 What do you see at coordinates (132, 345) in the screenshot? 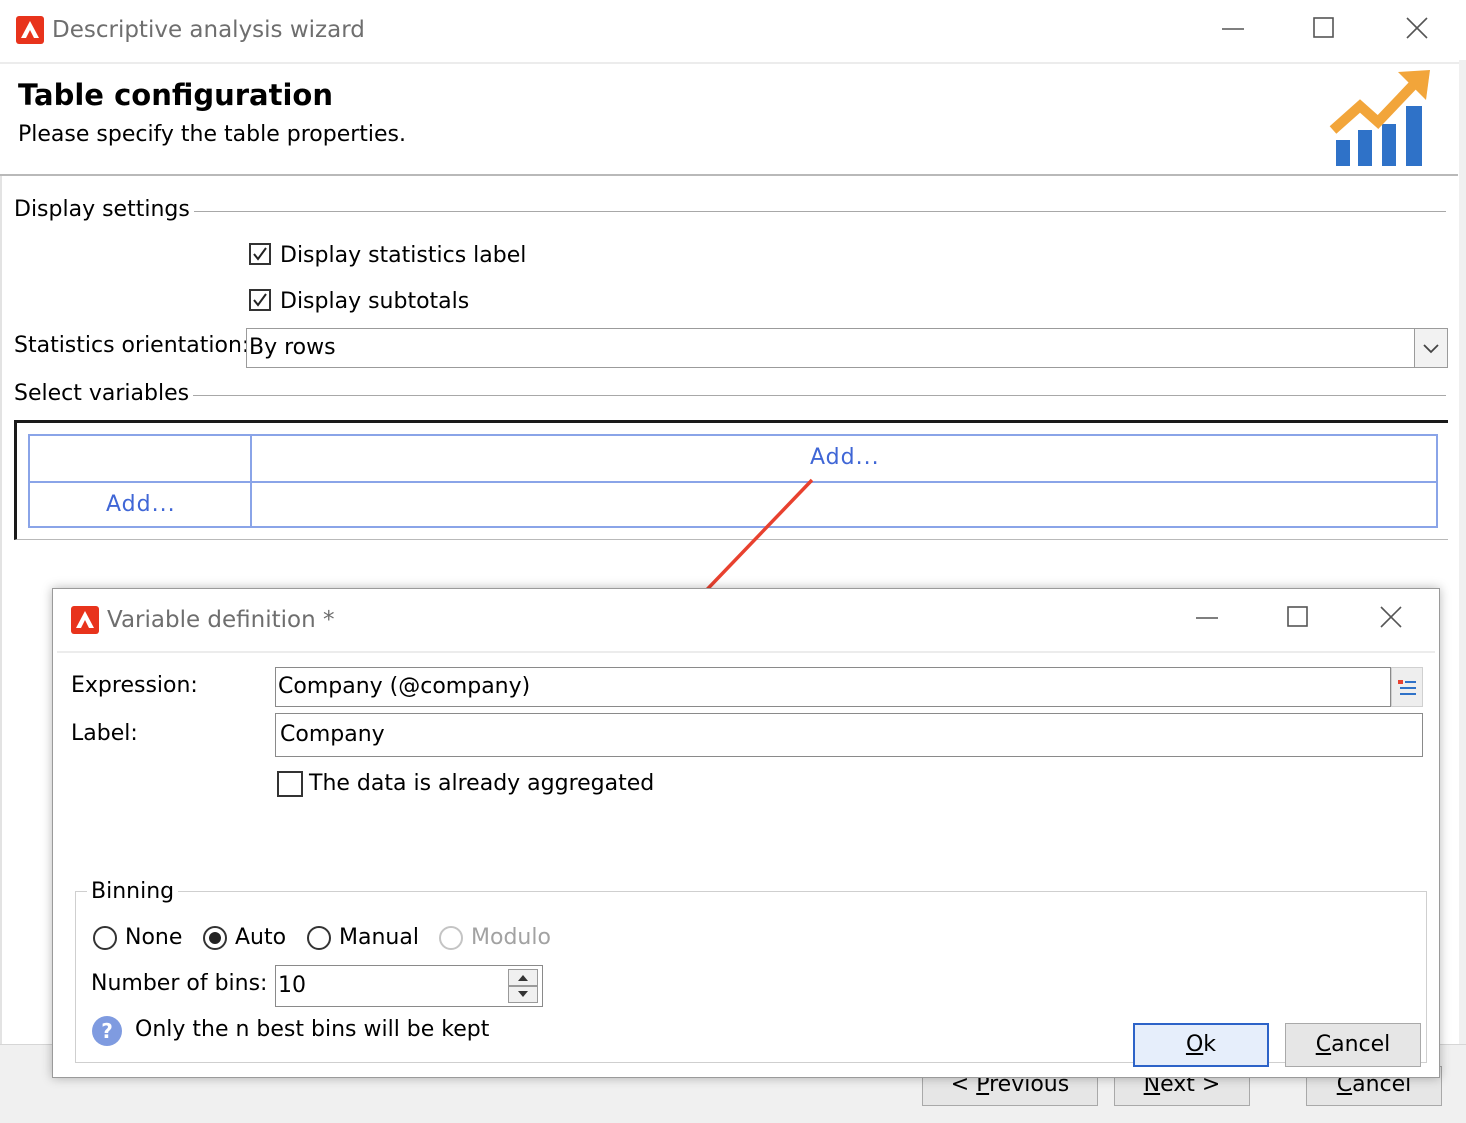
I see `statistics-orientation-label: Statistics orientation:` at bounding box center [132, 345].